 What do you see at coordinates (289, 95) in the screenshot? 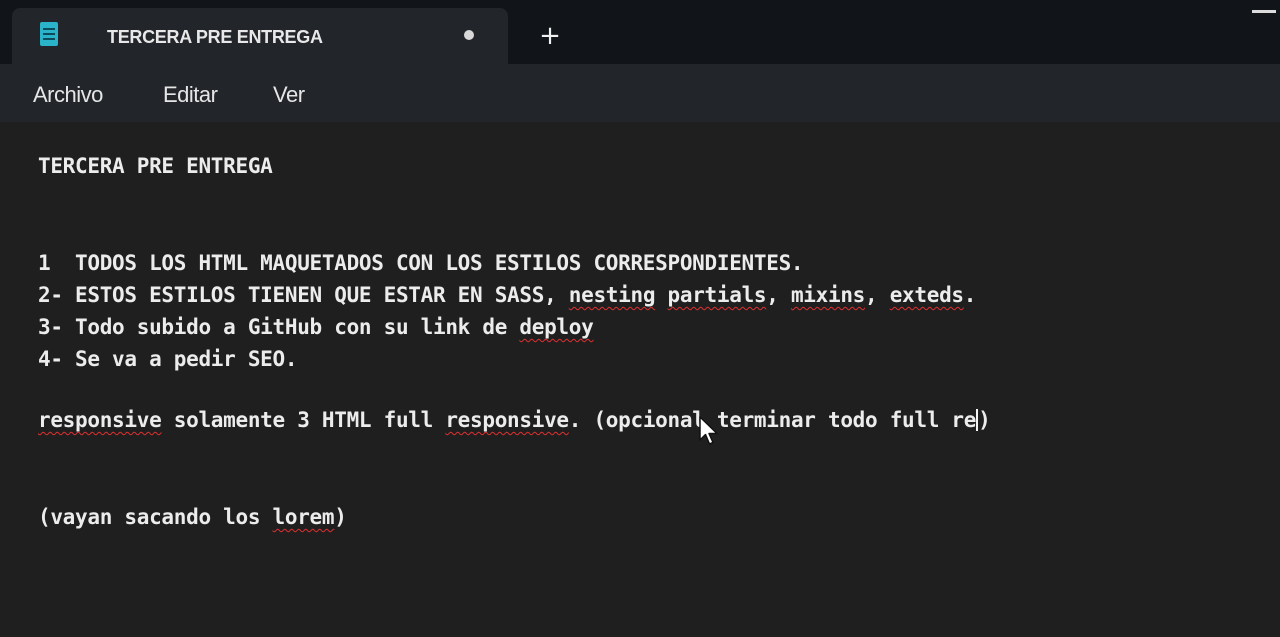
I see `menu-ver: Ver` at bounding box center [289, 95].